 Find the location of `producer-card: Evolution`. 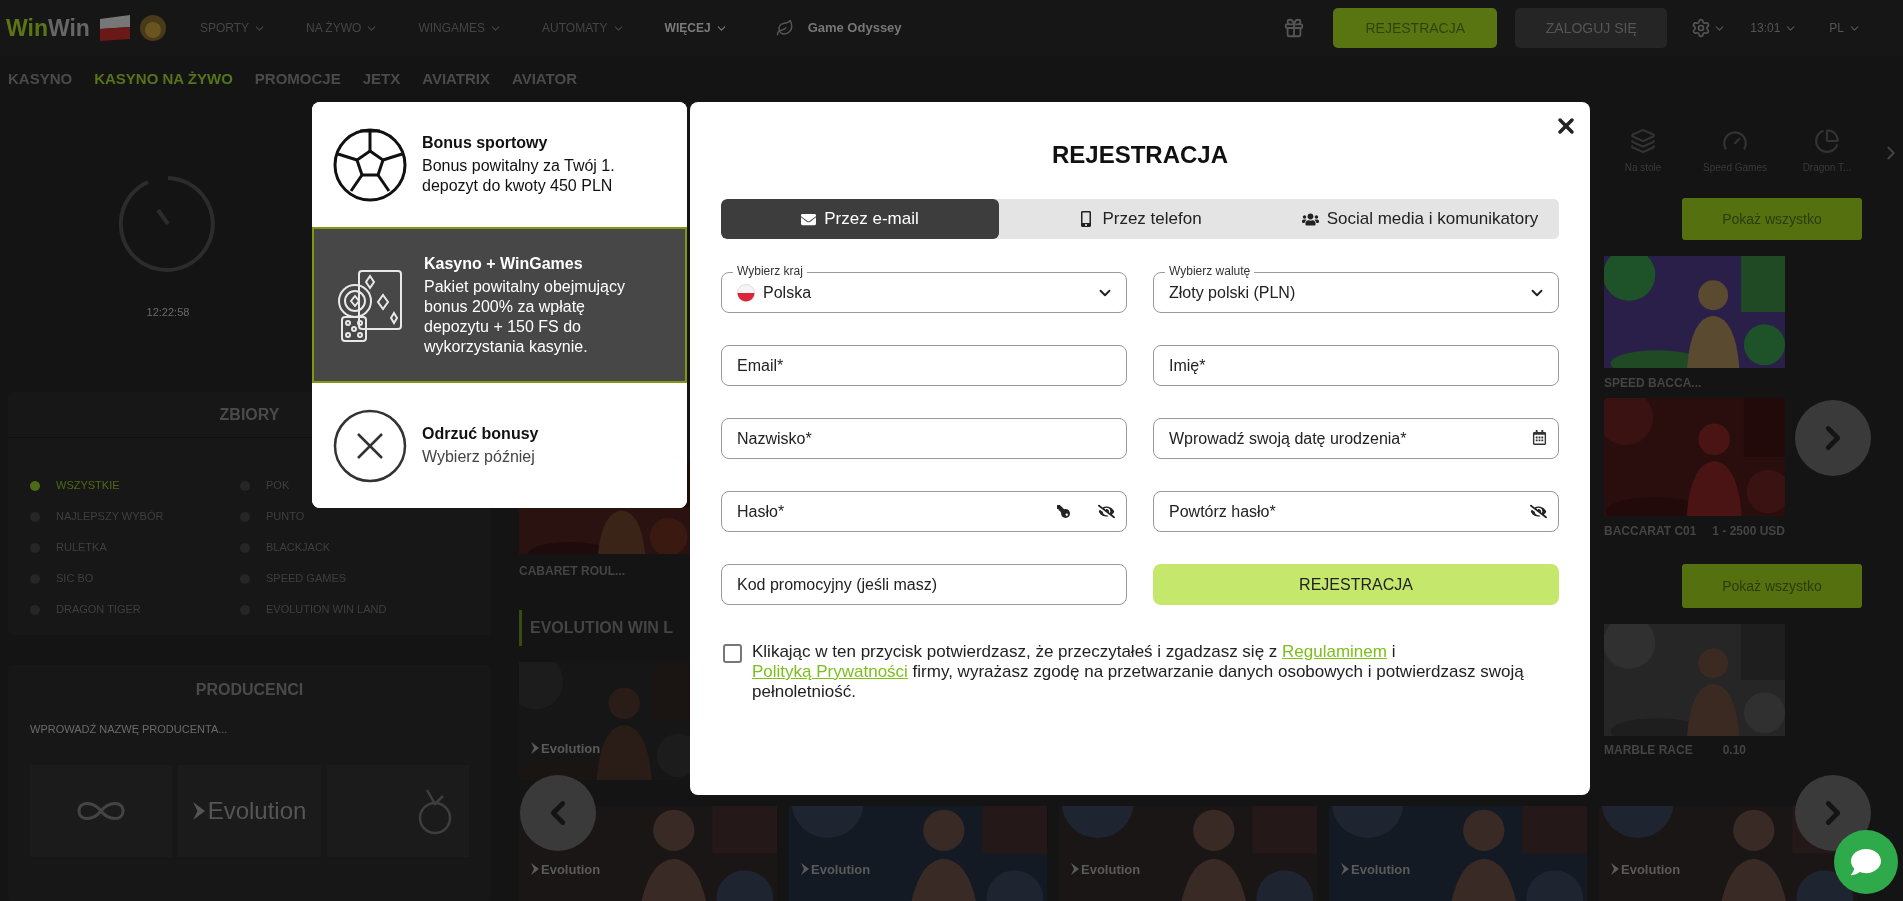

producer-card: Evolution is located at coordinates (249, 811).